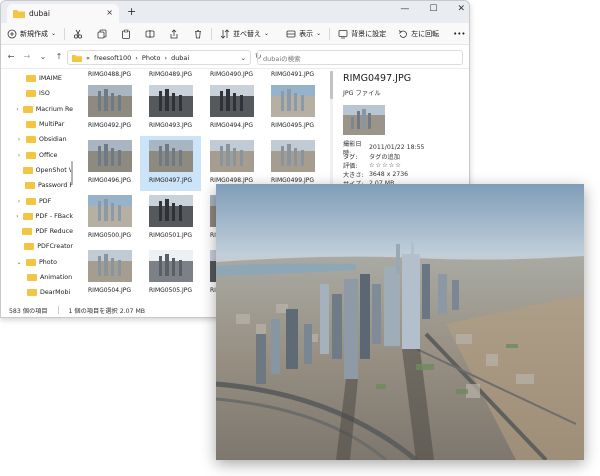 The height and width of the screenshot is (476, 600). I want to click on sidebar-scrollbar, so click(72, 173).